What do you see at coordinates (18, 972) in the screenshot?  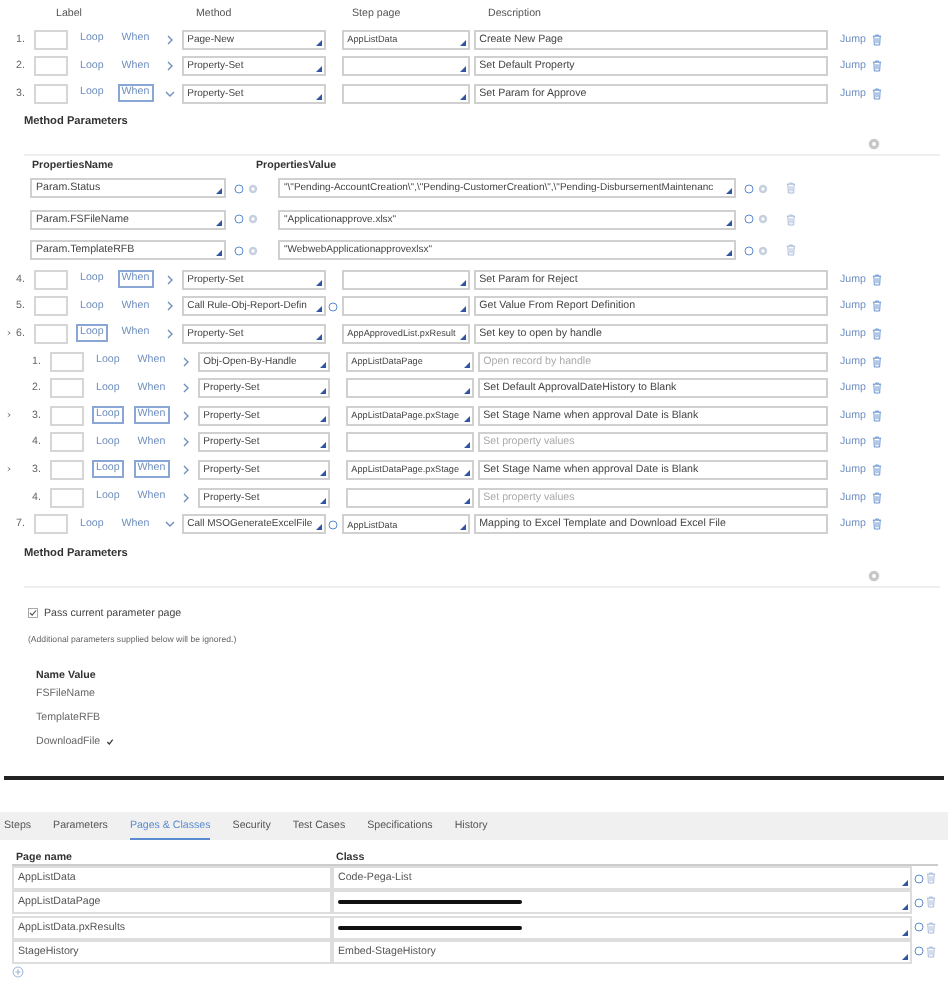 I see `add-icon` at bounding box center [18, 972].